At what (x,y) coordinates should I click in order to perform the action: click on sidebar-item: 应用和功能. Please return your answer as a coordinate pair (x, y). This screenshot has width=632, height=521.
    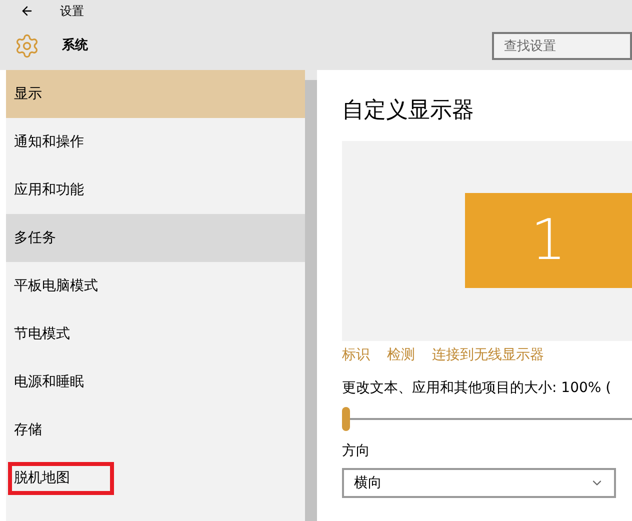
    Looking at the image, I should click on (156, 190).